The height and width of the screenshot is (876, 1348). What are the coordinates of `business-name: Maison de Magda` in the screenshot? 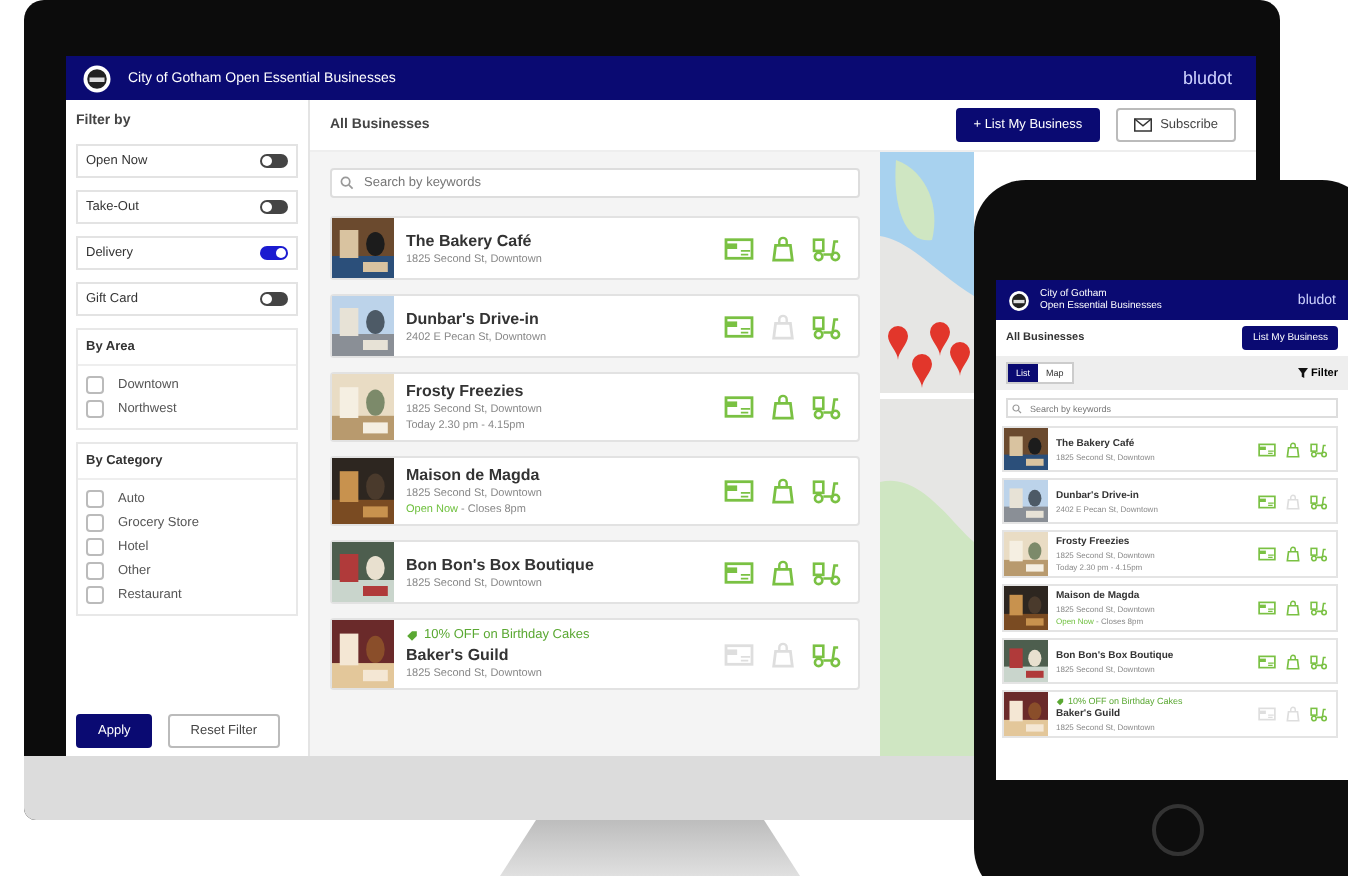 It's located at (474, 475).